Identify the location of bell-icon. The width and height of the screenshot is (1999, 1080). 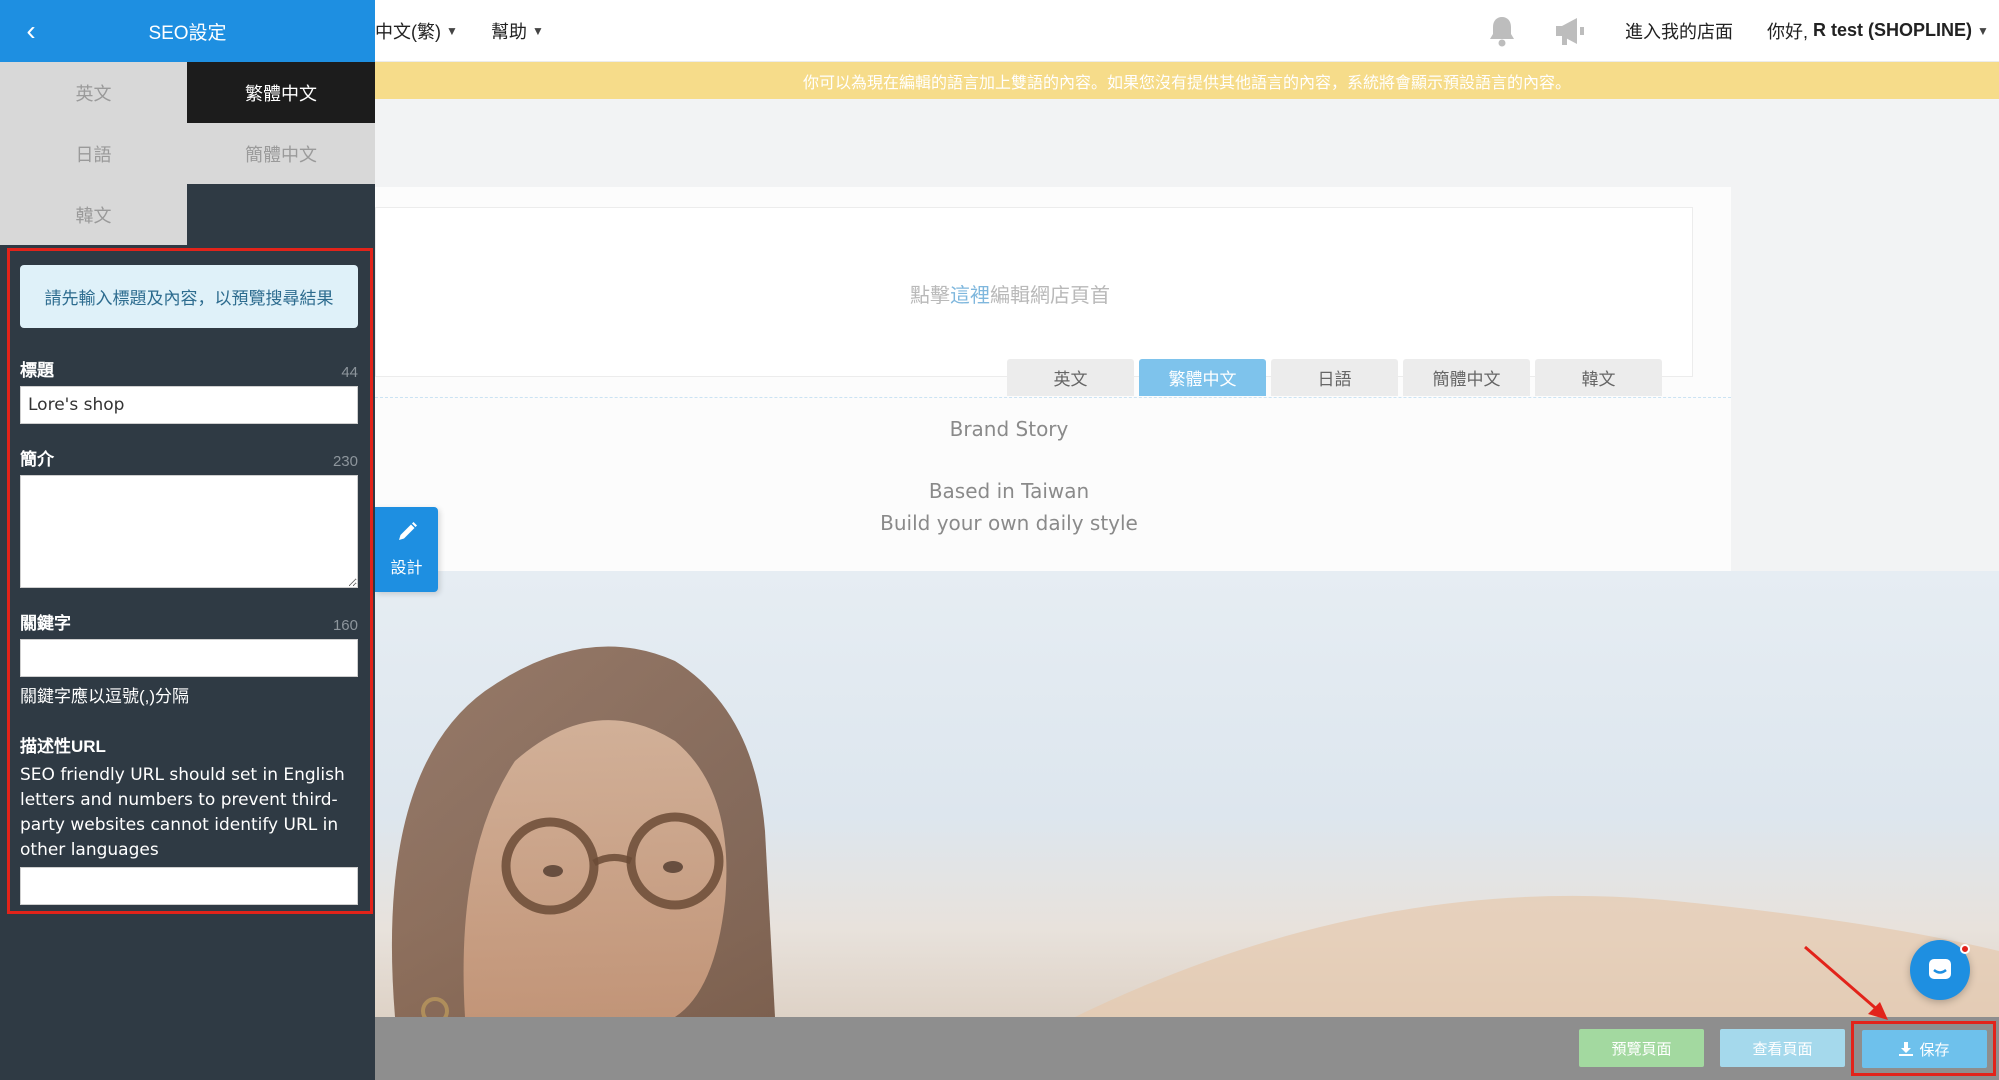
(1502, 31).